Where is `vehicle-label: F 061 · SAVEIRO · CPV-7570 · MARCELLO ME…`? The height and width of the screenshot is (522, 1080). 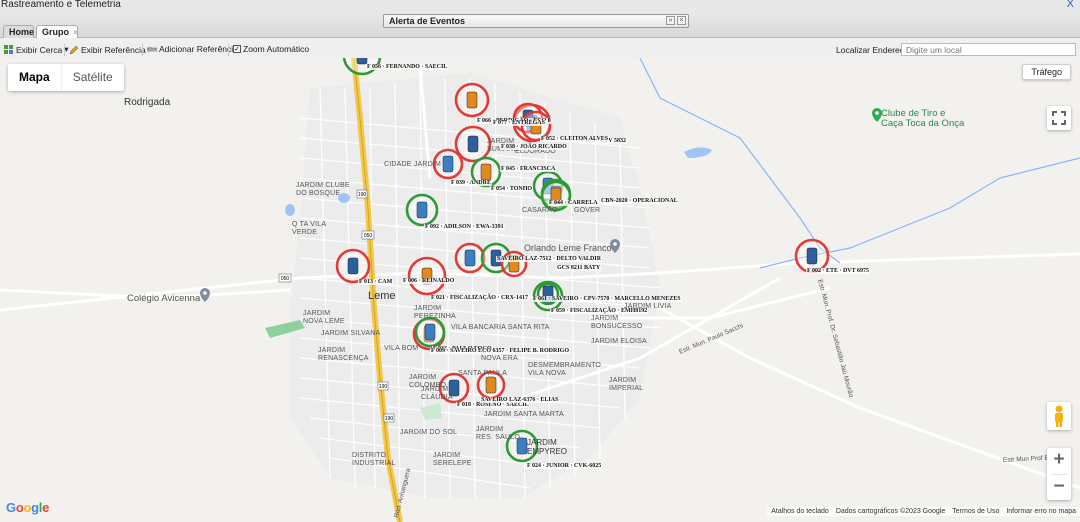 vehicle-label: F 061 · SAVEIRO · CPV-7570 · MARCELLO ME… is located at coordinates (607, 299).